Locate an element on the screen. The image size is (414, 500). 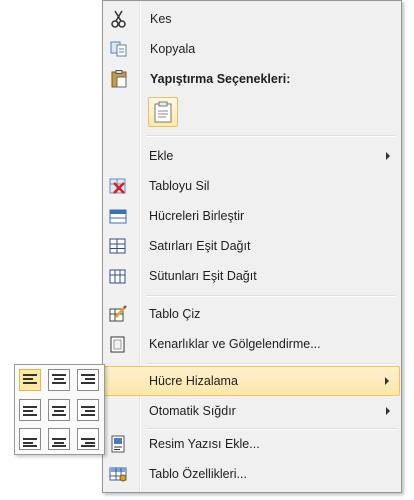
align-middle-left-button is located at coordinates (30, 410).